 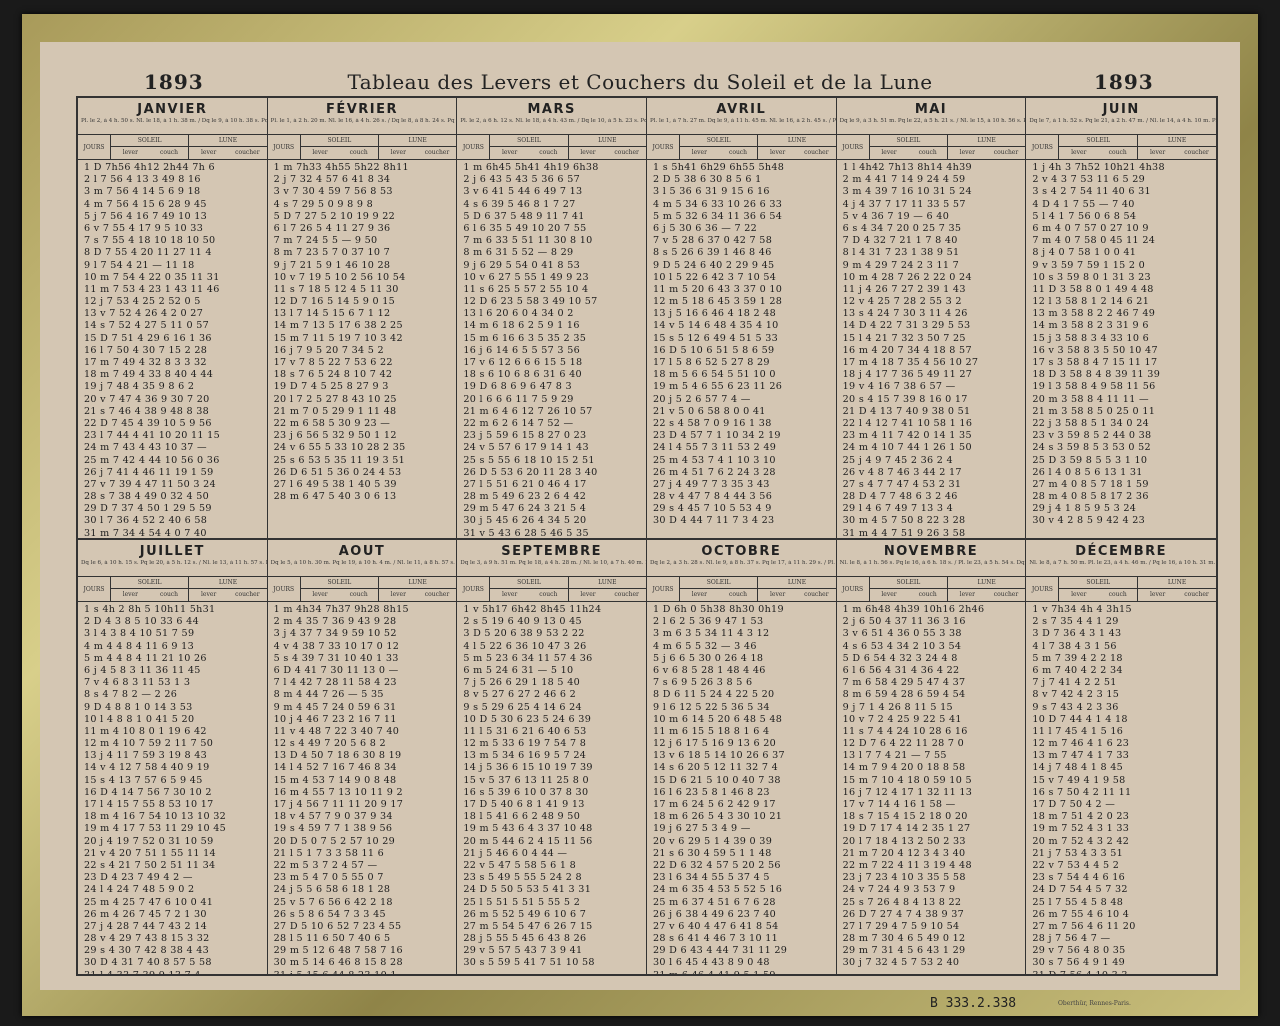 I want to click on day-row: 5 l 4 1 7 56 0 6 8 54, so click(x=1084, y=216).